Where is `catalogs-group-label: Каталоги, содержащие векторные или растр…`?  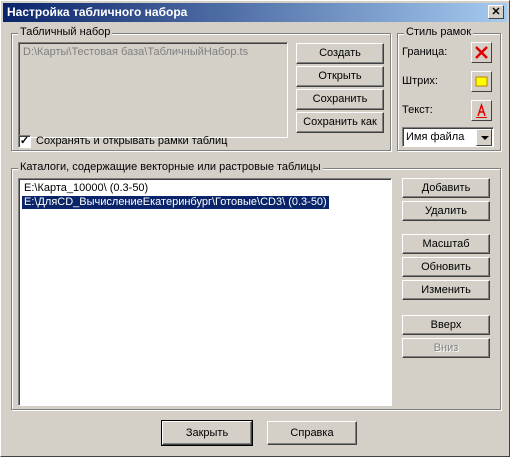 catalogs-group-label: Каталоги, содержащие векторные или растр… is located at coordinates (170, 167).